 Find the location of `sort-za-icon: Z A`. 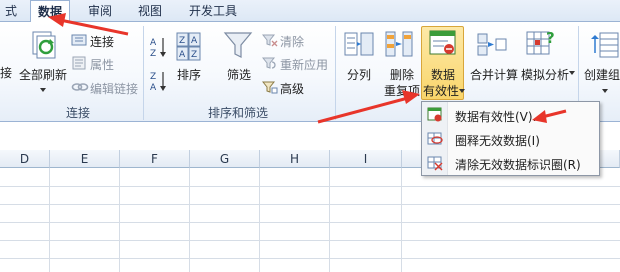

sort-za-icon: Z A is located at coordinates (158, 82).